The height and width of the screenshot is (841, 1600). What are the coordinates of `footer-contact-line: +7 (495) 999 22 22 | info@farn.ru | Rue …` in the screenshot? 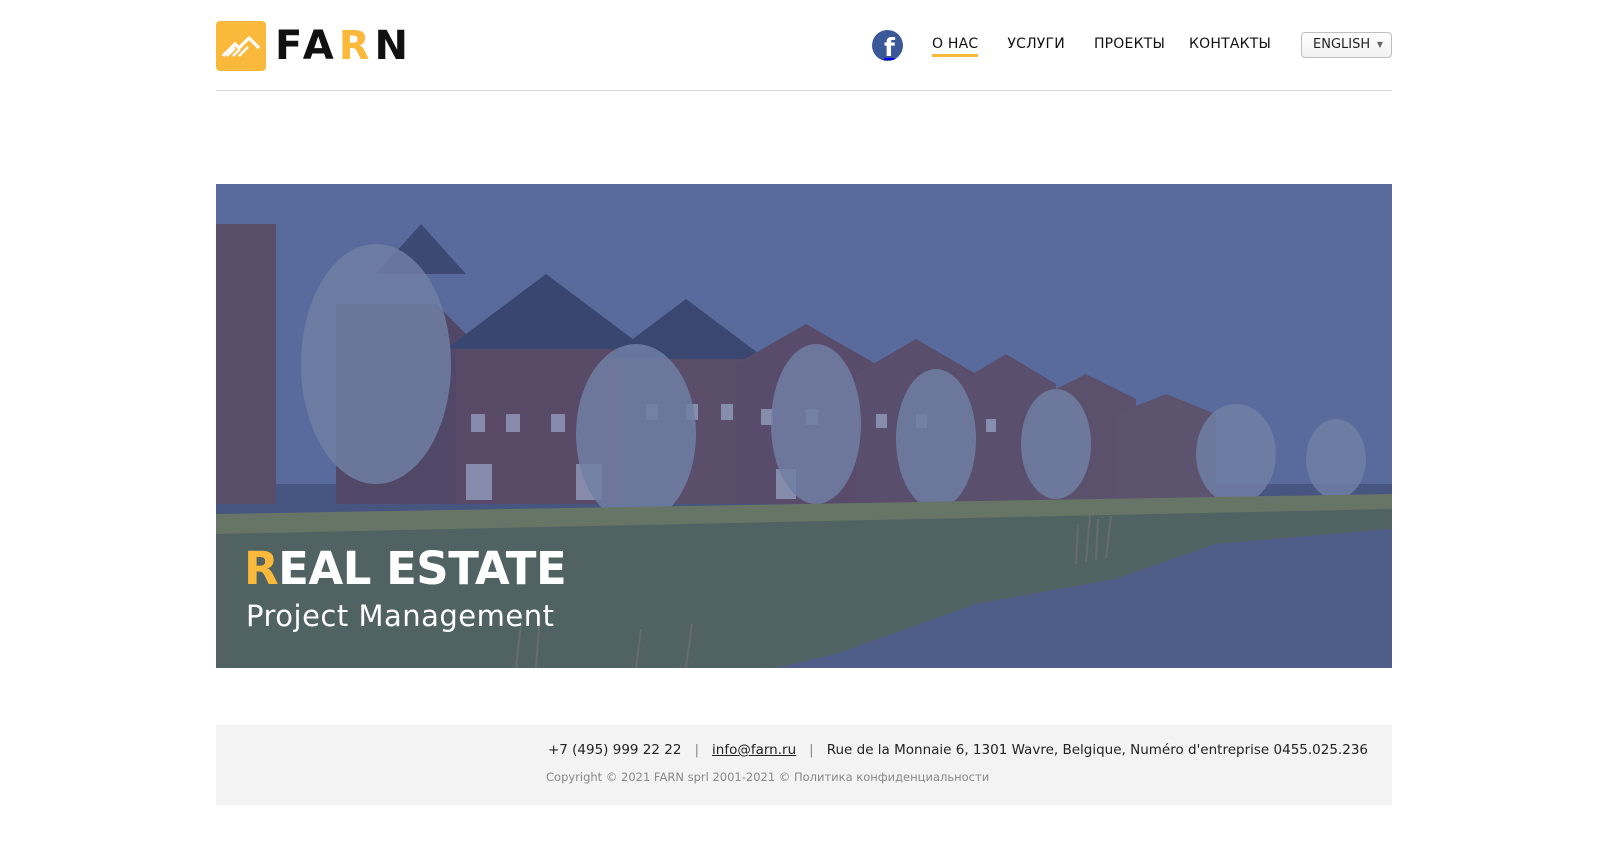 It's located at (958, 750).